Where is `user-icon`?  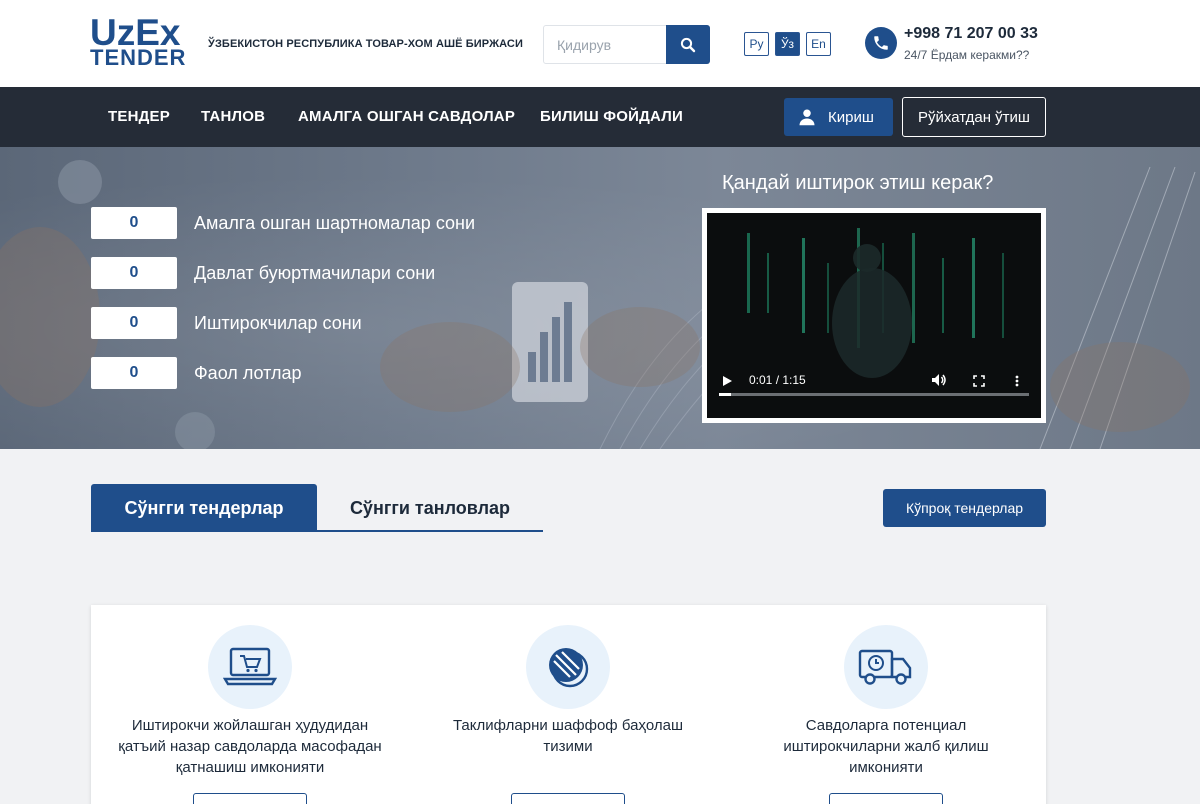
user-icon is located at coordinates (807, 117).